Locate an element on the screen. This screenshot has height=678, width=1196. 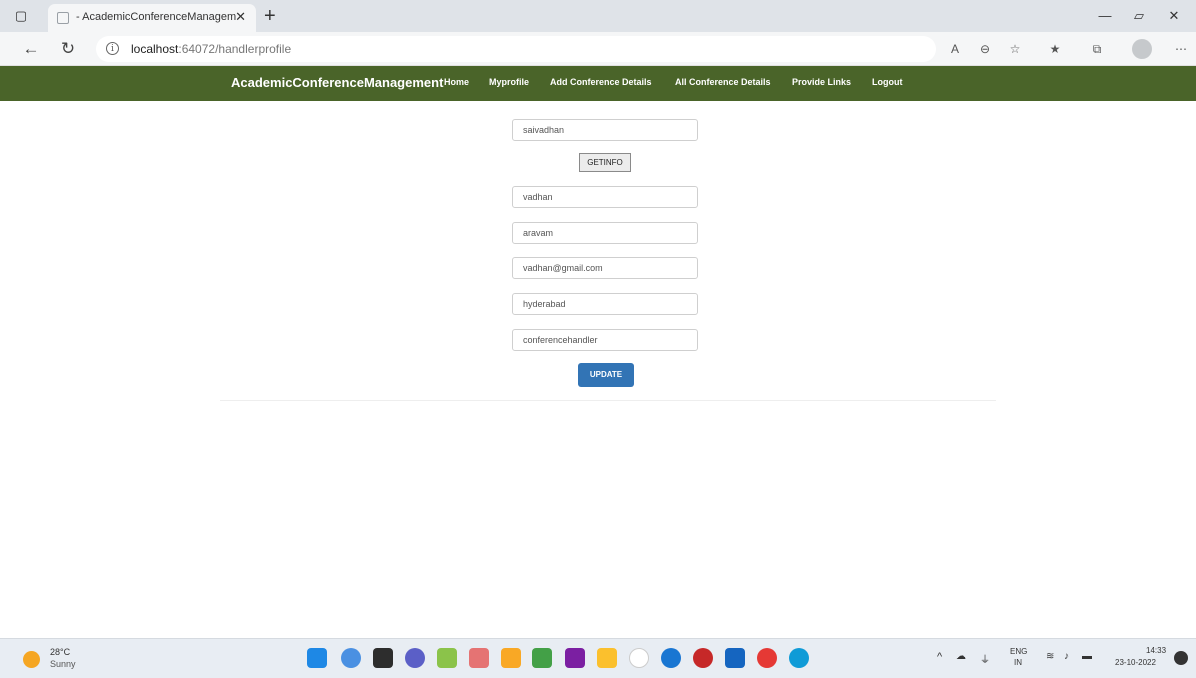
browser-tab: - AcademicConferenceManagem ✕ is located at coordinates (152, 18).